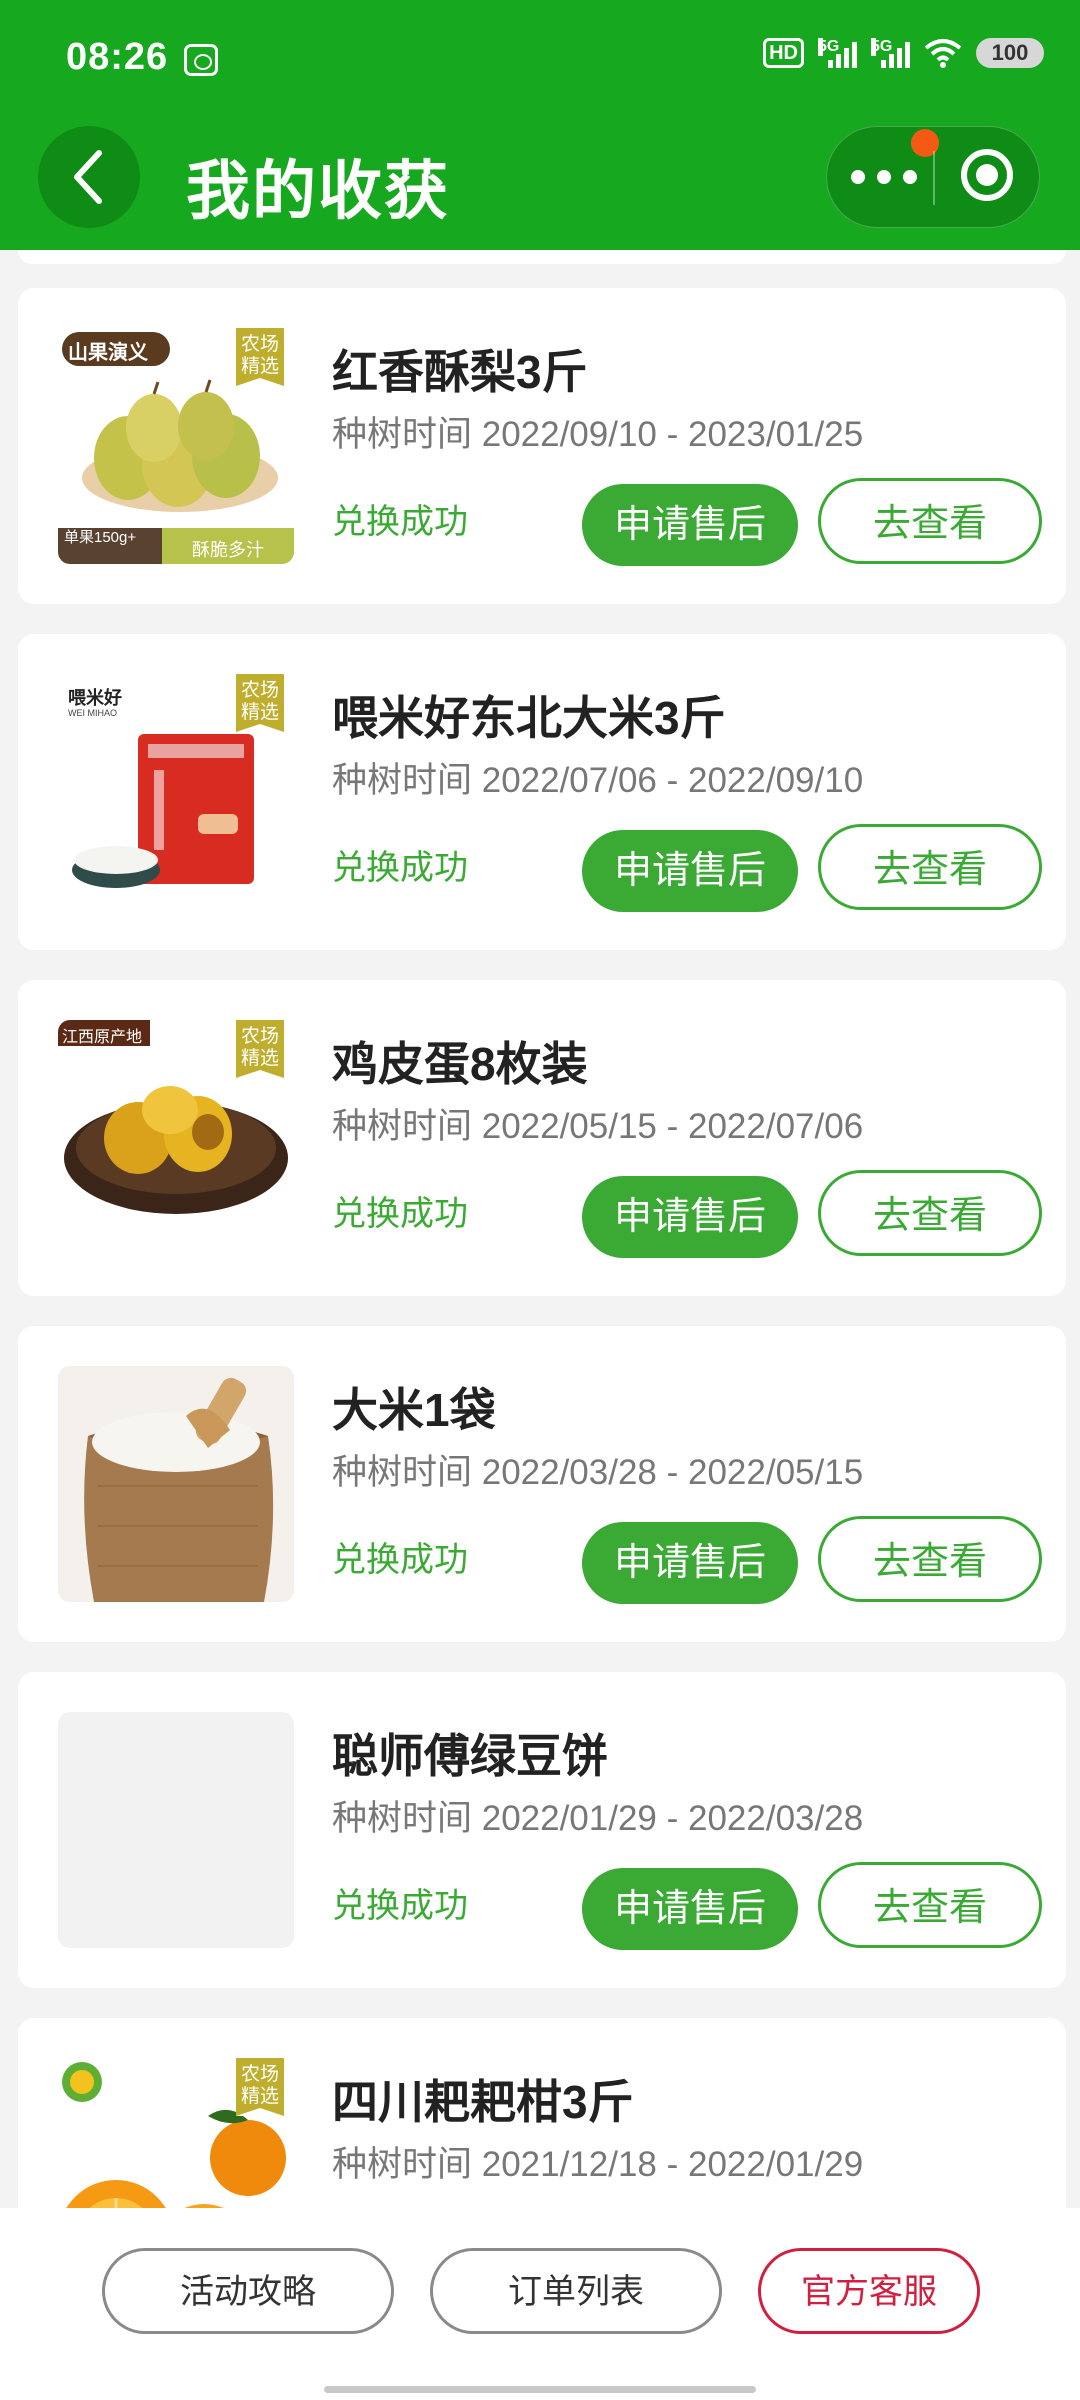 Image resolution: width=1080 pixels, height=2400 pixels. What do you see at coordinates (529, 718) in the screenshot?
I see `item-name: 喂米好东北大米3斤` at bounding box center [529, 718].